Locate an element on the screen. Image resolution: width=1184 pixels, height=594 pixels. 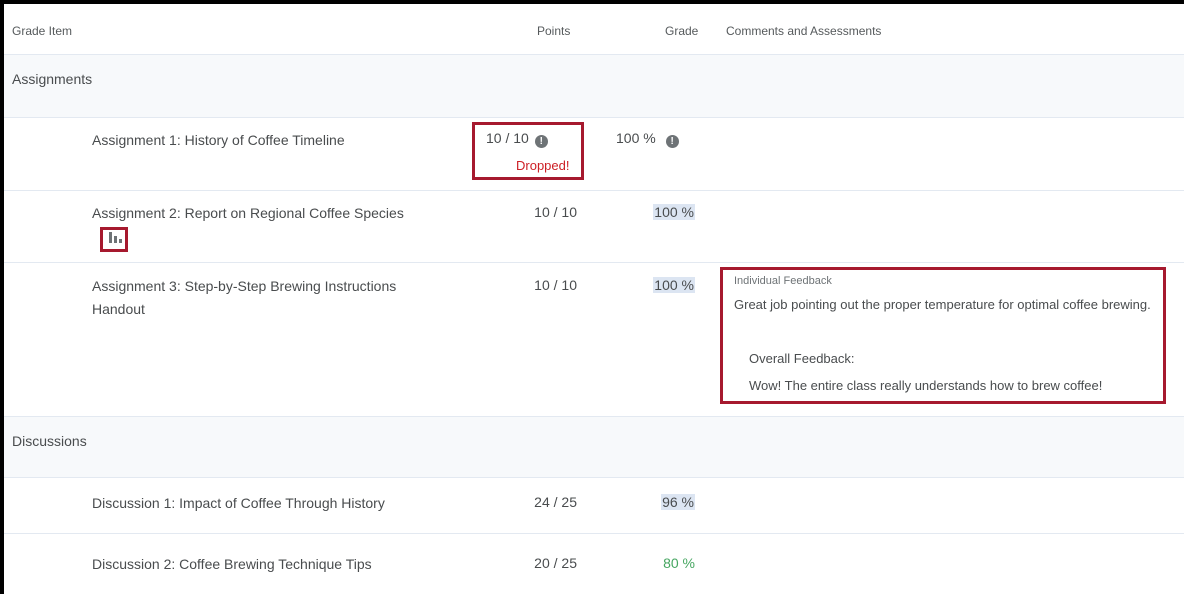
category-name: Assignments is located at coordinates (52, 79).